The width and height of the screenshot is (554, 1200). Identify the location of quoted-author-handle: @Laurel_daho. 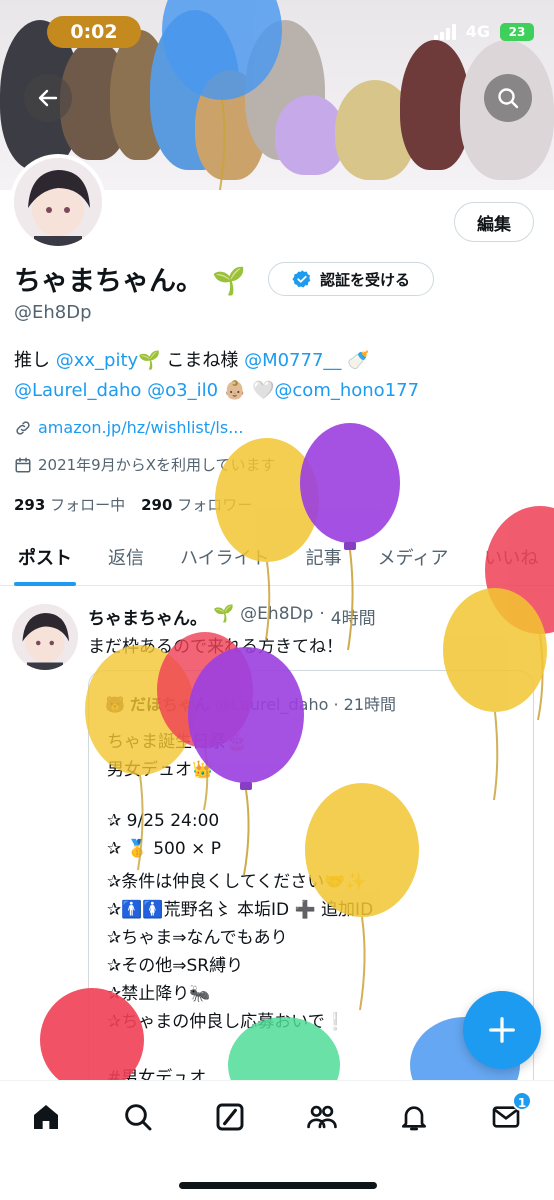
(272, 704).